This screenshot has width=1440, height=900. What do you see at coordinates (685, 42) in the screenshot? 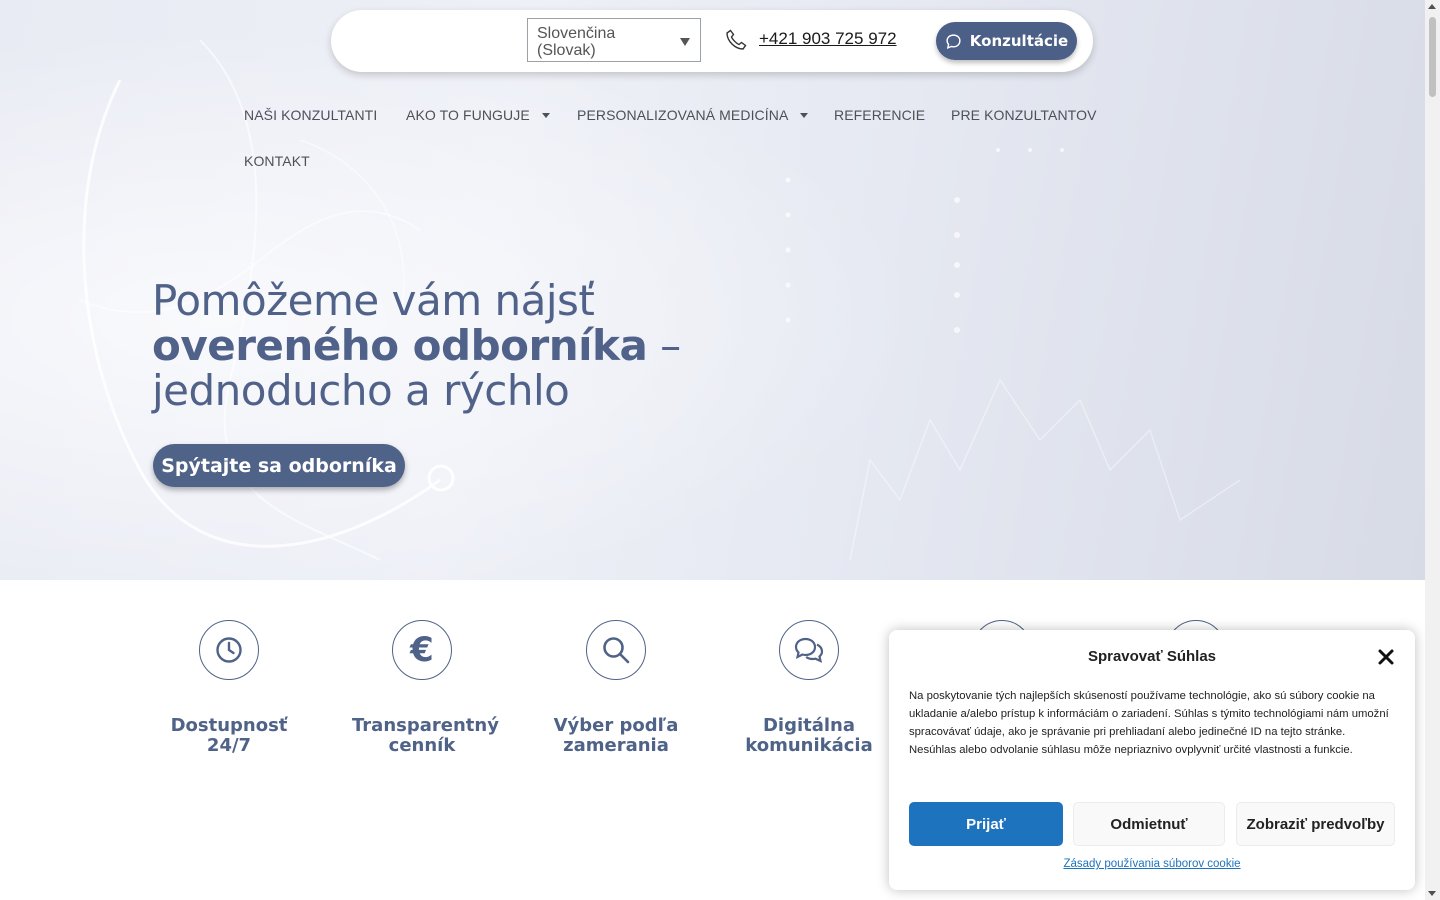
I see `chevron-down-icon` at bounding box center [685, 42].